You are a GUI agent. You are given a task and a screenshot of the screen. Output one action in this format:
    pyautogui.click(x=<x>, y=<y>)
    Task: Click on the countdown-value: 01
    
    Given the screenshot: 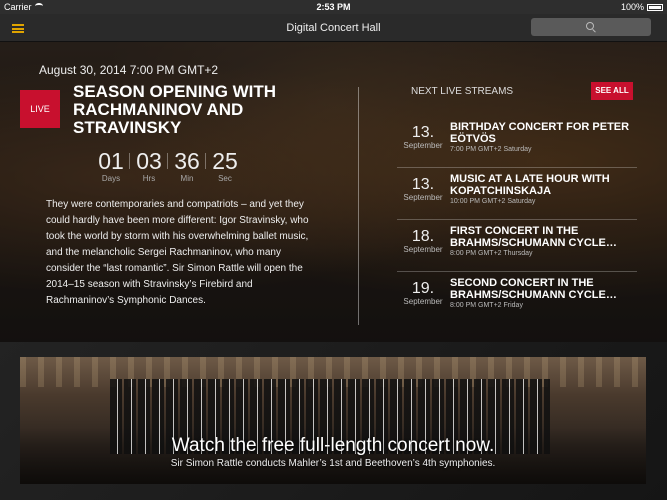 What is the action you would take?
    pyautogui.click(x=111, y=161)
    